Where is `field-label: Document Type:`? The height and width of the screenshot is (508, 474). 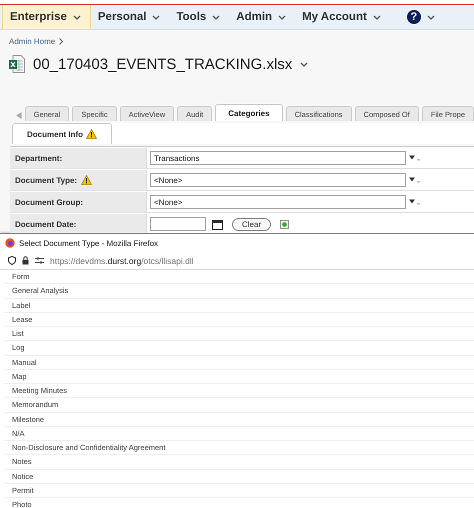
field-label: Document Type: is located at coordinates (46, 180).